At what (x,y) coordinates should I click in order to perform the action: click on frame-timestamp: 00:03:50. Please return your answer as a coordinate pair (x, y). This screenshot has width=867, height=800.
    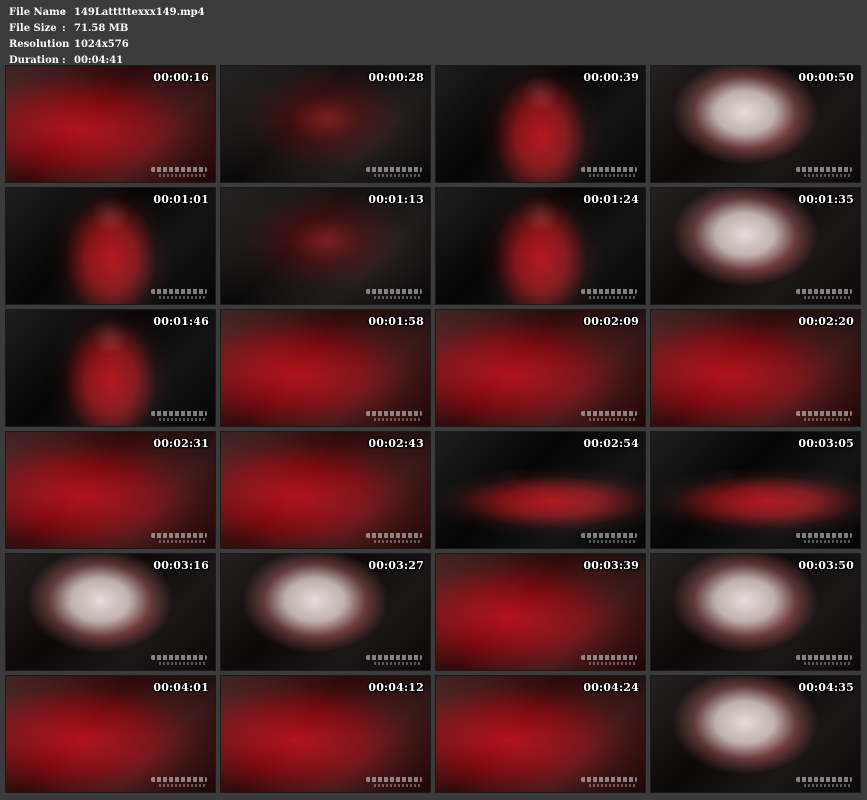
    Looking at the image, I should click on (826, 565).